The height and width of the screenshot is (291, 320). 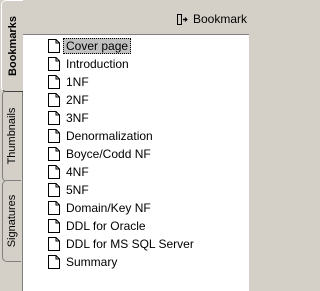 I want to click on bookmark-item: Denormalization, so click(x=121, y=136).